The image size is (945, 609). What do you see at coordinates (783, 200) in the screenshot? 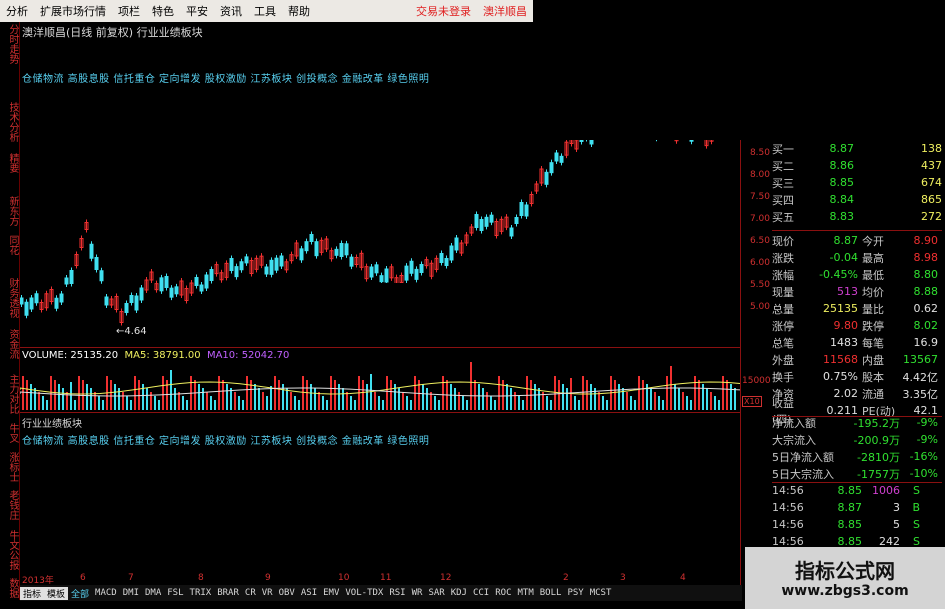
I see `bid-label: 买四` at bounding box center [783, 200].